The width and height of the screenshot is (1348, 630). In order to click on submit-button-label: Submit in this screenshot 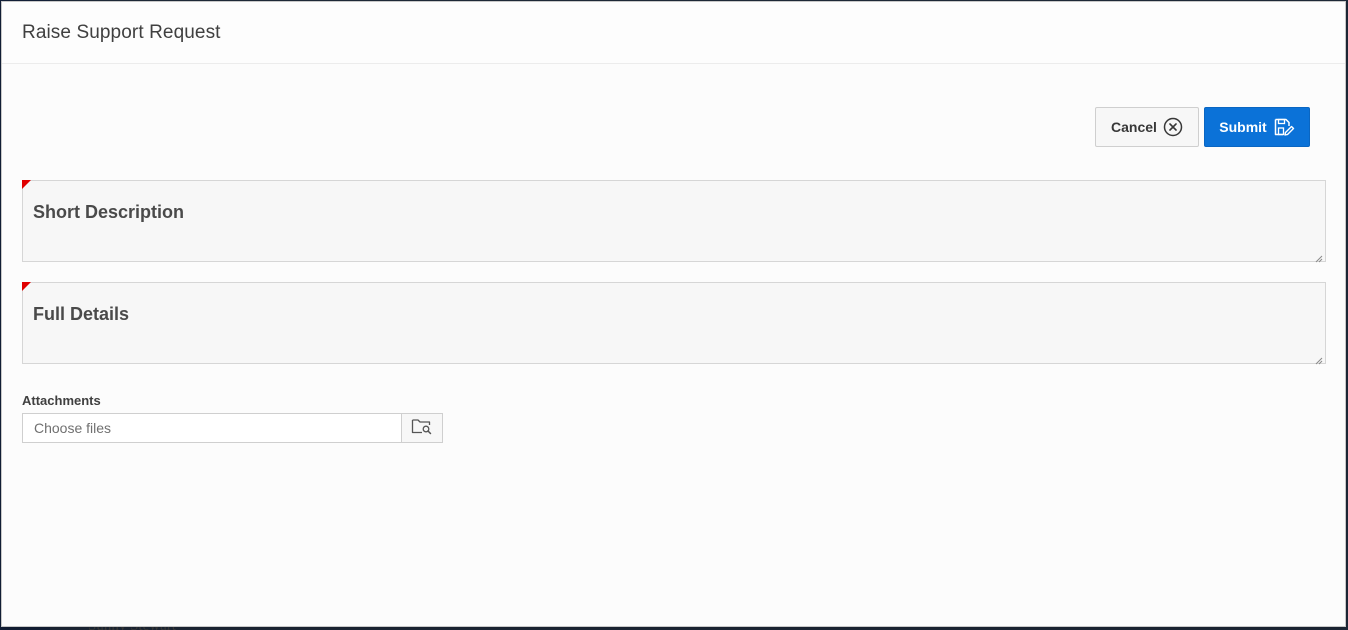, I will do `click(1243, 127)`.